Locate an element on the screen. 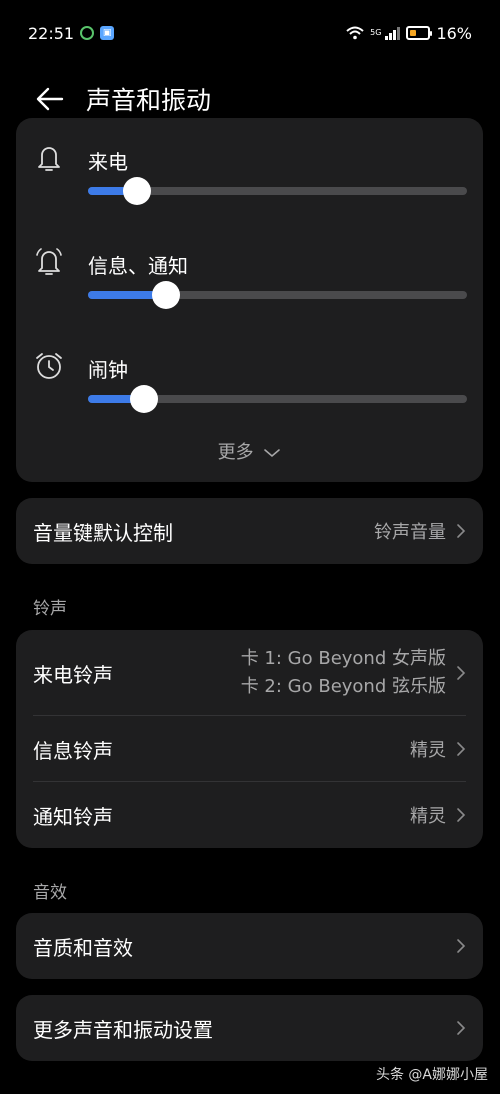 The height and width of the screenshot is (1094, 500). sim2-ringtone: 卡 2: Go Beyond 弦乐版 is located at coordinates (343, 686).